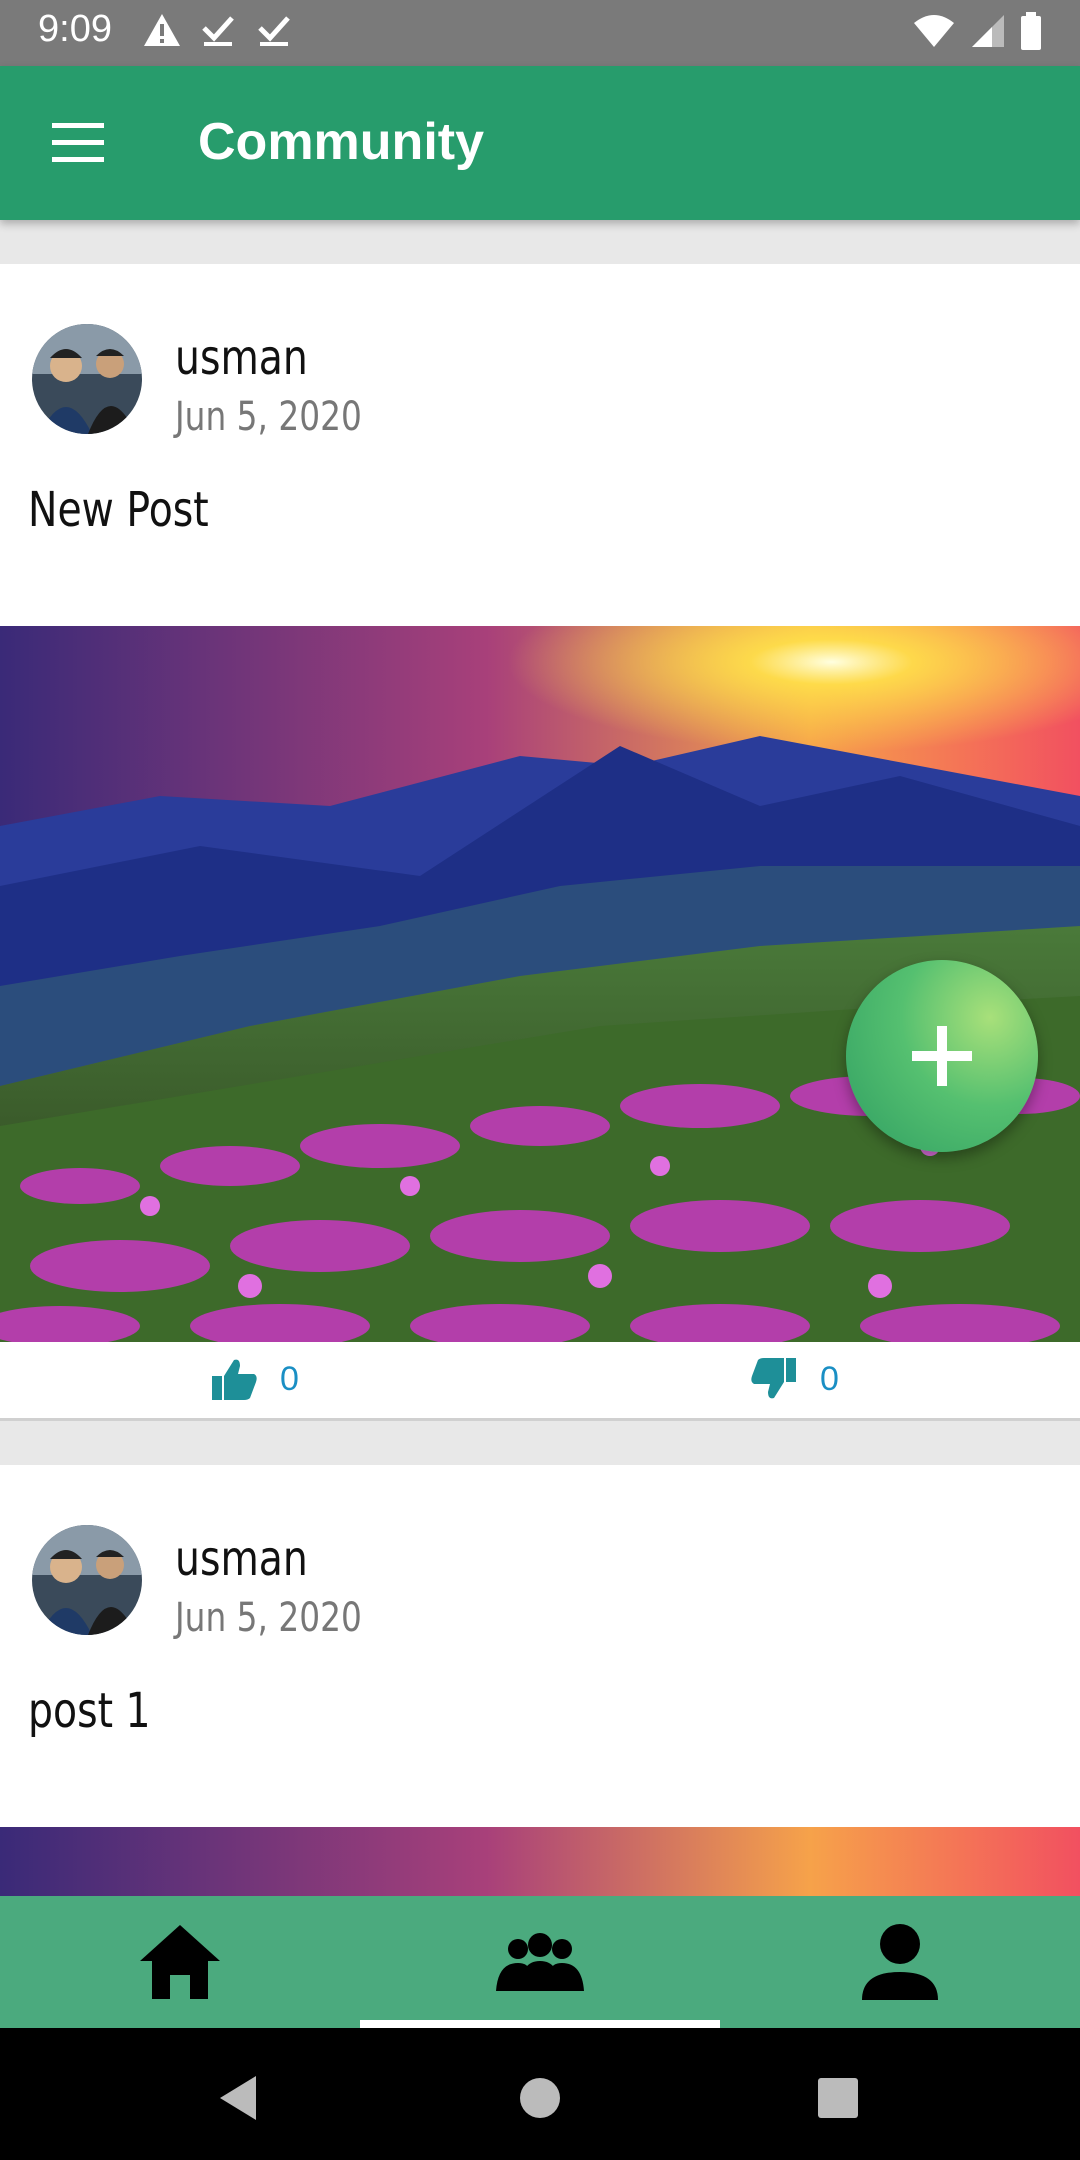 The image size is (1080, 2160). What do you see at coordinates (540, 33) in the screenshot?
I see `status-bar: 9:09` at bounding box center [540, 33].